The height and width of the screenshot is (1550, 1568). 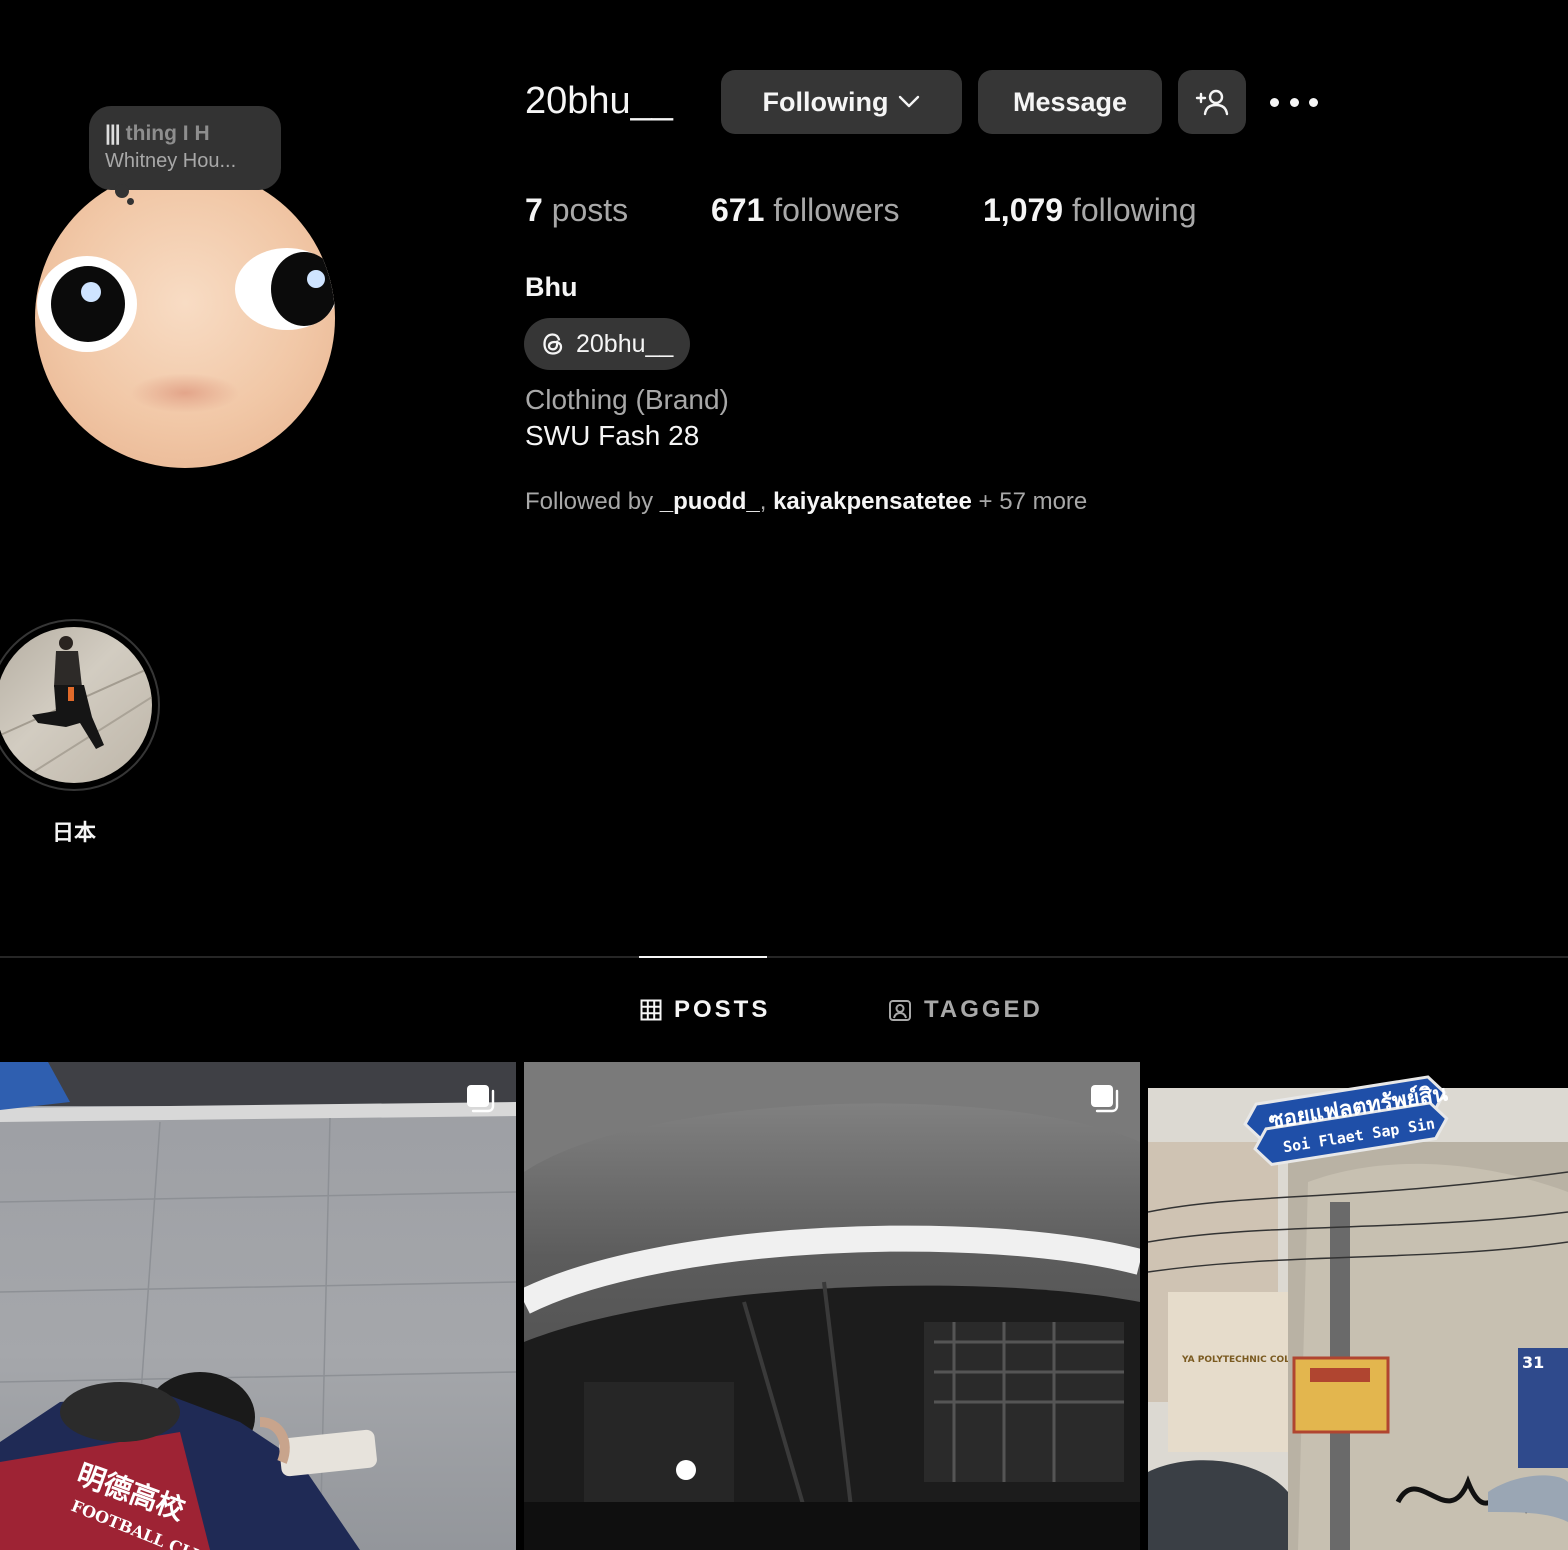 What do you see at coordinates (784, 957) in the screenshot?
I see `tabs-divider` at bounding box center [784, 957].